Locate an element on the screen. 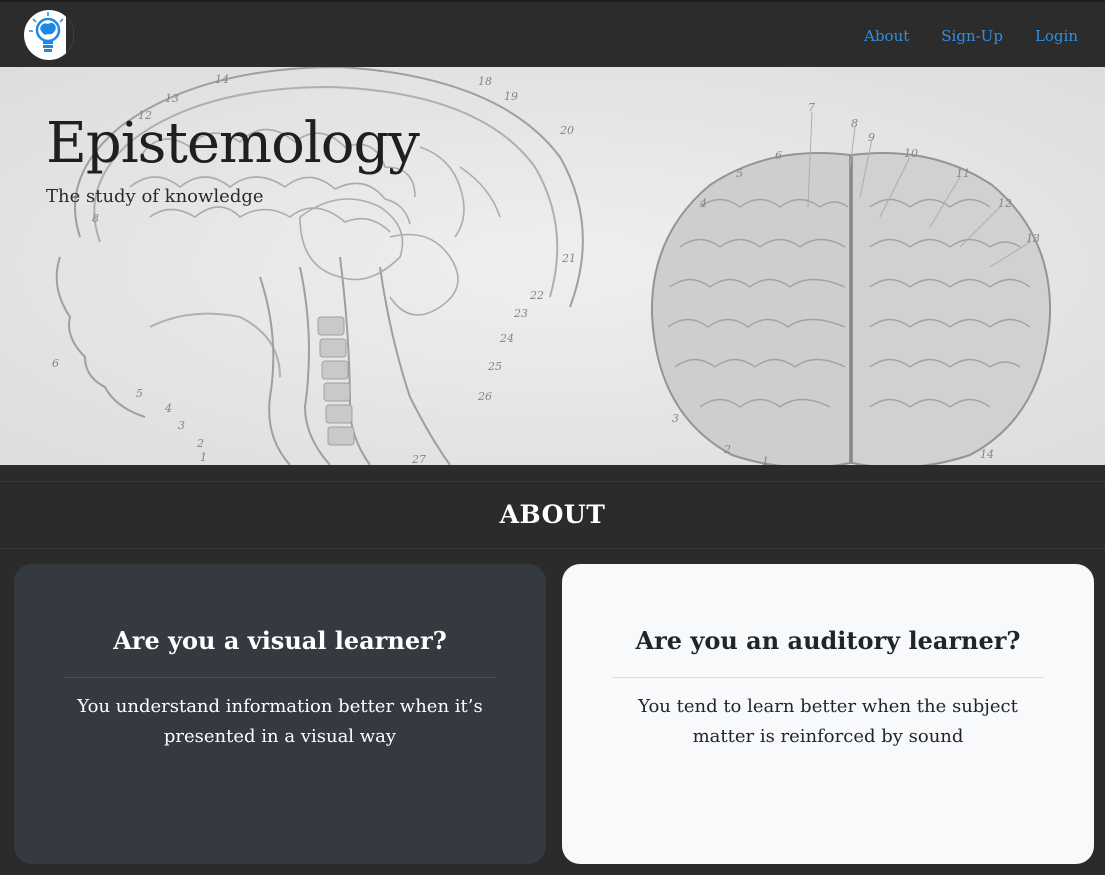 The height and width of the screenshot is (875, 1105). hero-title: Epistemology is located at coordinates (233, 143).